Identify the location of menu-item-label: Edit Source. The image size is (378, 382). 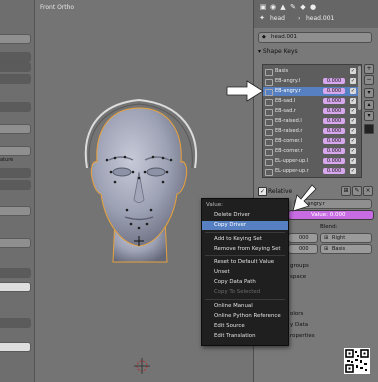
(229, 326).